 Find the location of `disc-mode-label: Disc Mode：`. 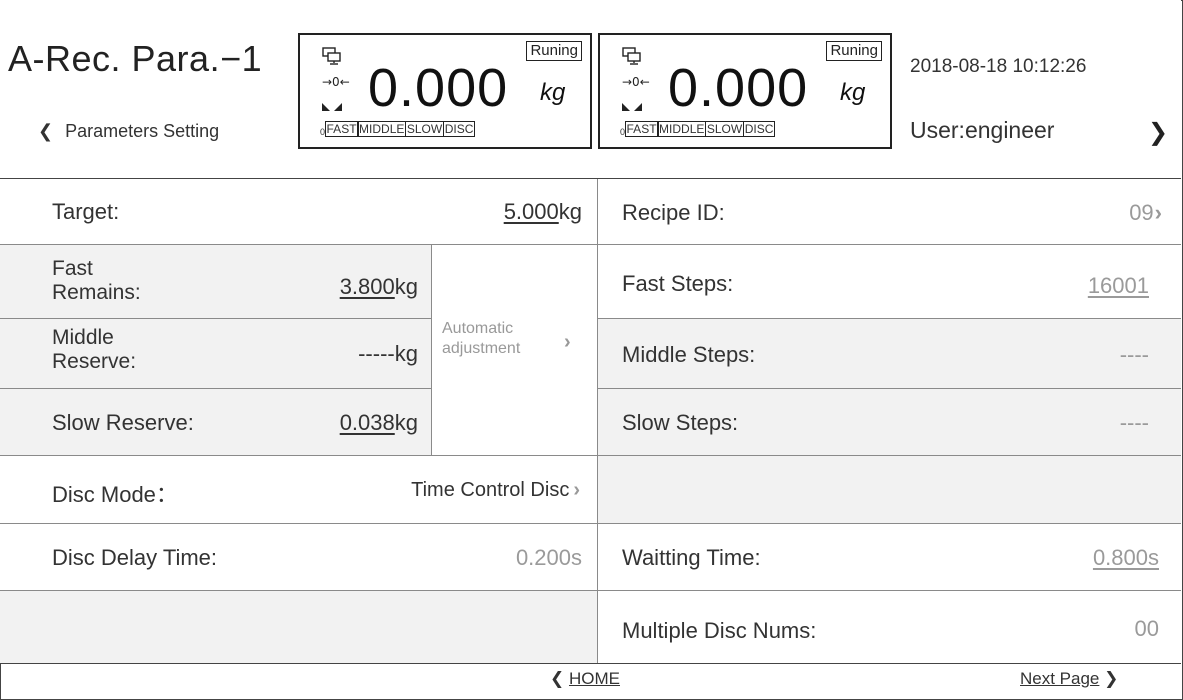

disc-mode-label: Disc Mode： is located at coordinates (115, 494).